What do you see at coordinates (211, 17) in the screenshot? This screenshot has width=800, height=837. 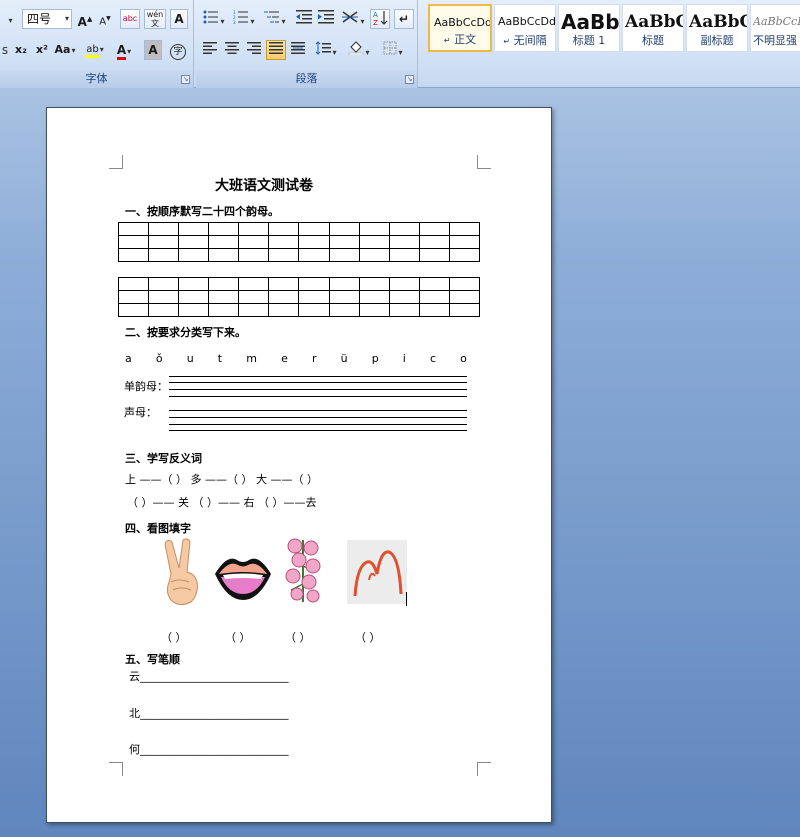 I see `bullets-icon` at bounding box center [211, 17].